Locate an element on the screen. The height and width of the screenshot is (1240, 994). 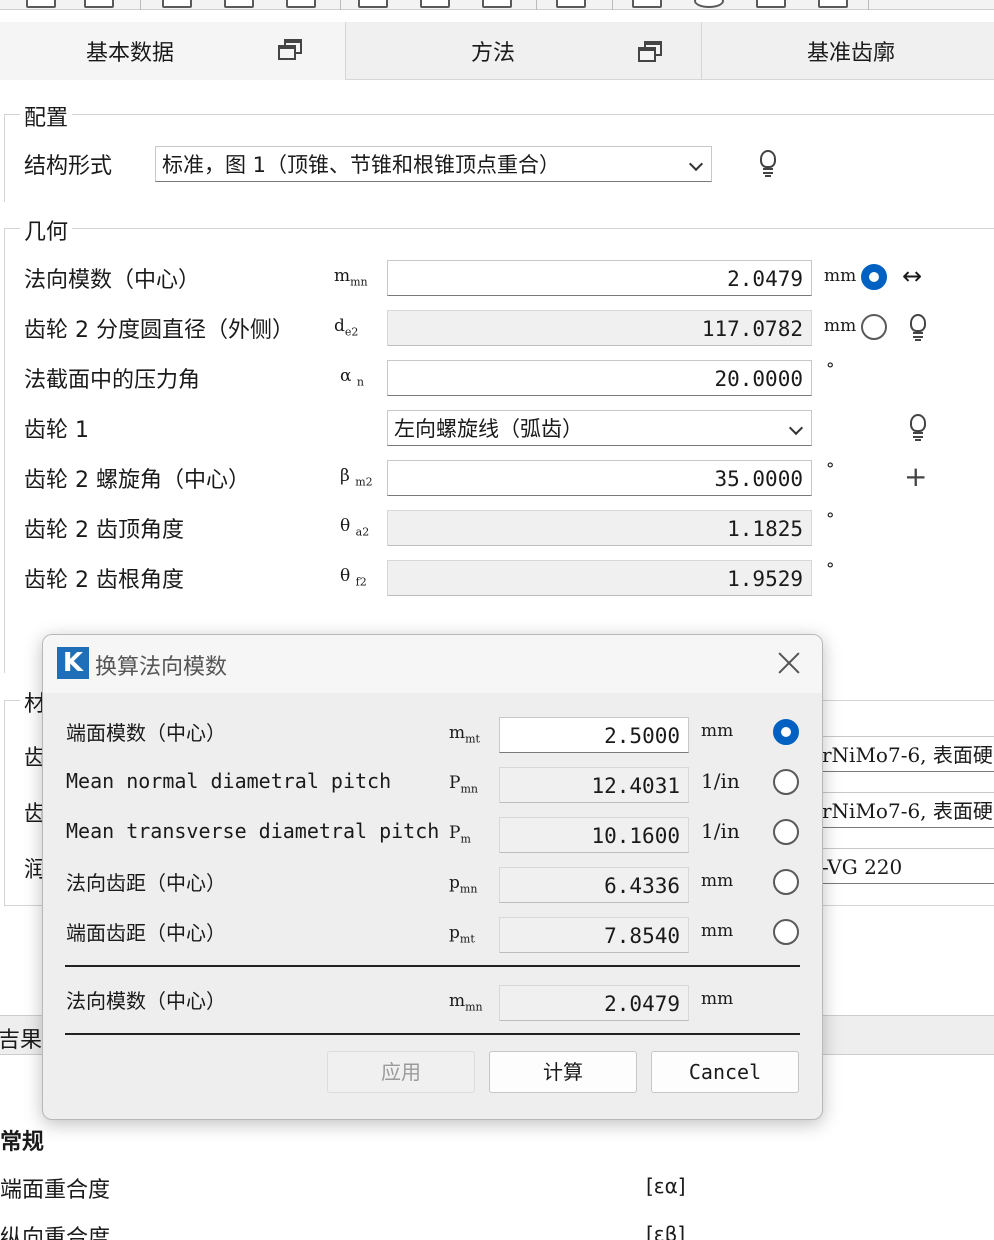
toolbar-button-8-icon is located at coordinates (497, 4).